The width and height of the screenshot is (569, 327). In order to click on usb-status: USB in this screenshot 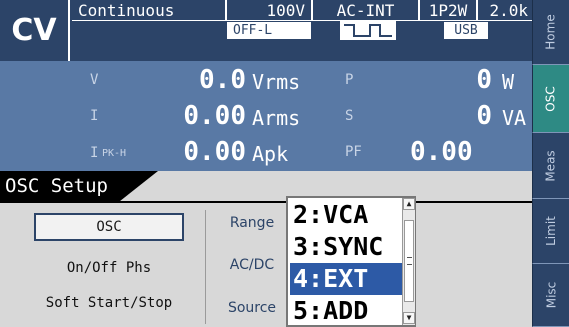, I will do `click(466, 30)`.